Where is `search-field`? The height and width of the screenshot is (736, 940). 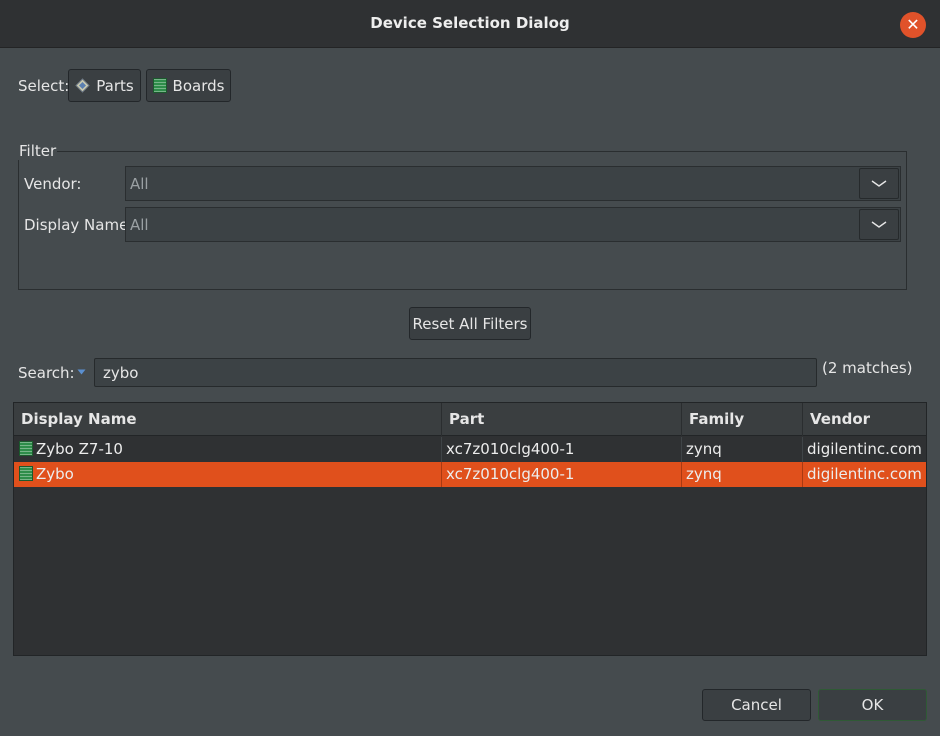
search-field is located at coordinates (455, 372).